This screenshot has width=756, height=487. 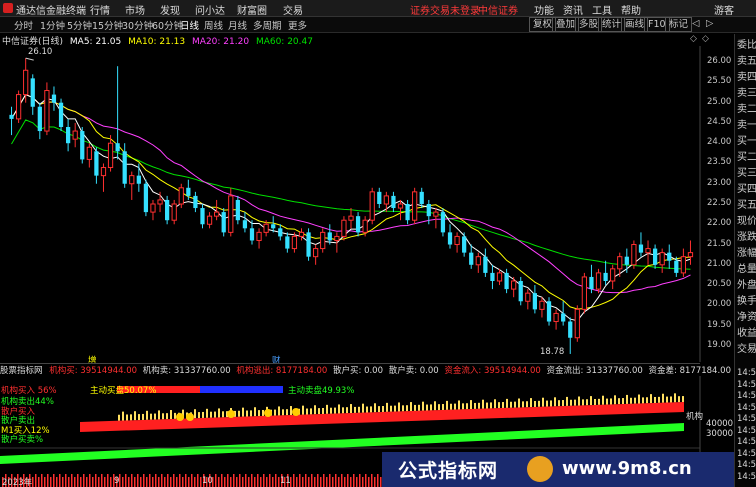 I want to click on broker-link: 中信证券, so click(x=498, y=9).